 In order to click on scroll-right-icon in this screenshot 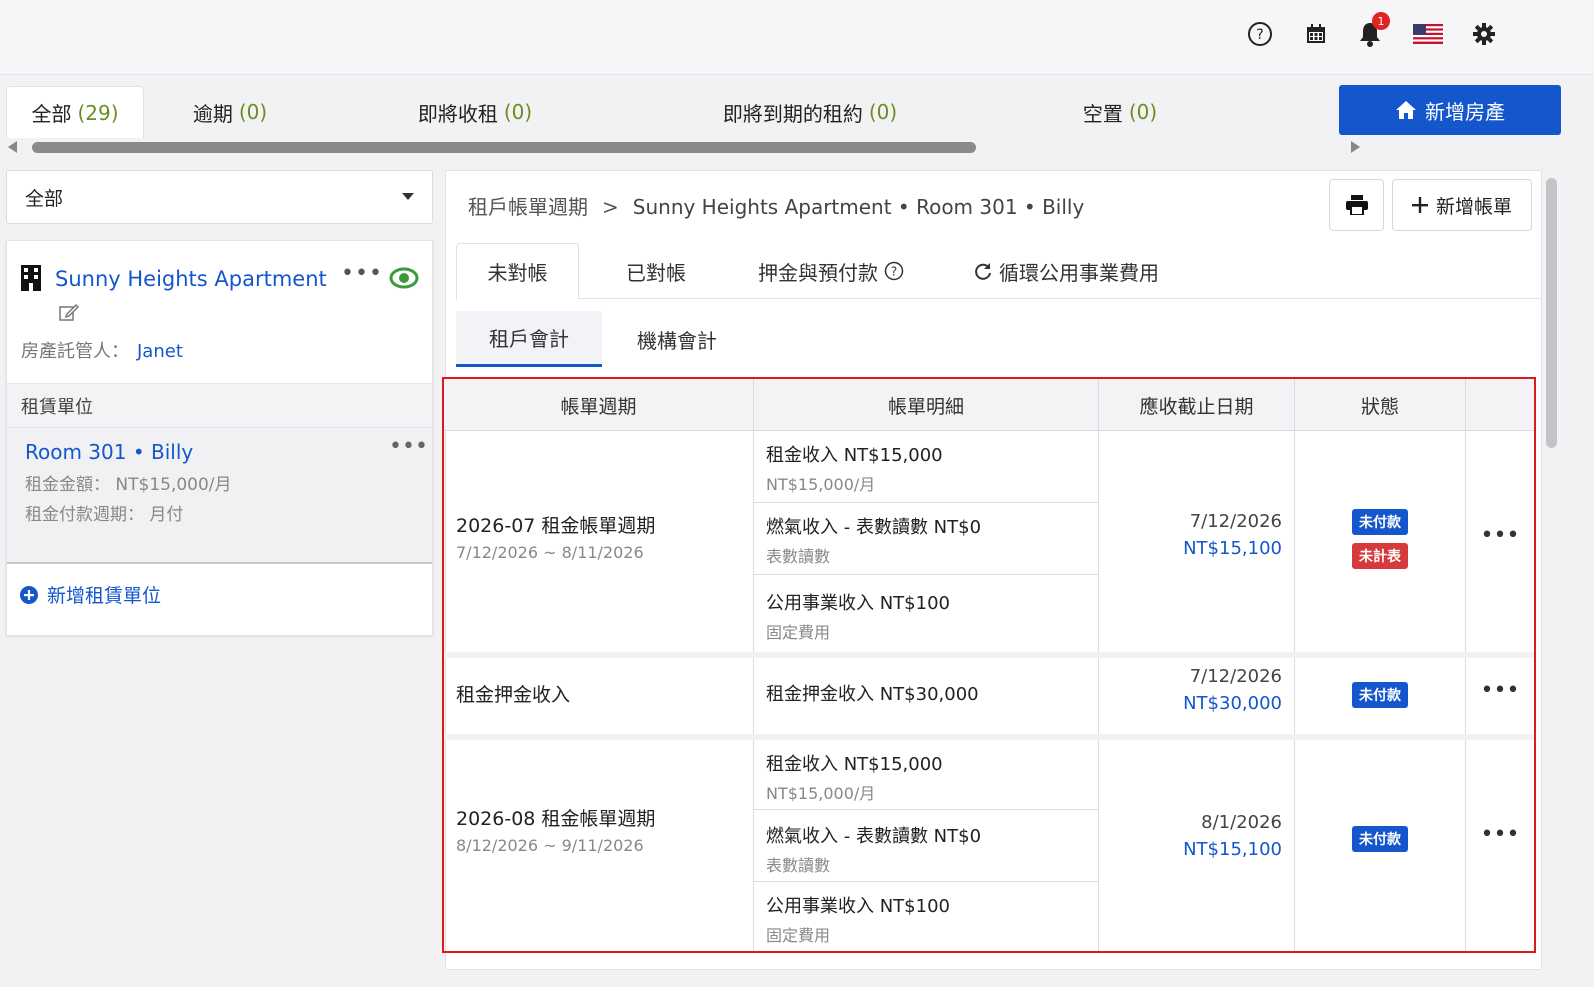, I will do `click(1355, 147)`.